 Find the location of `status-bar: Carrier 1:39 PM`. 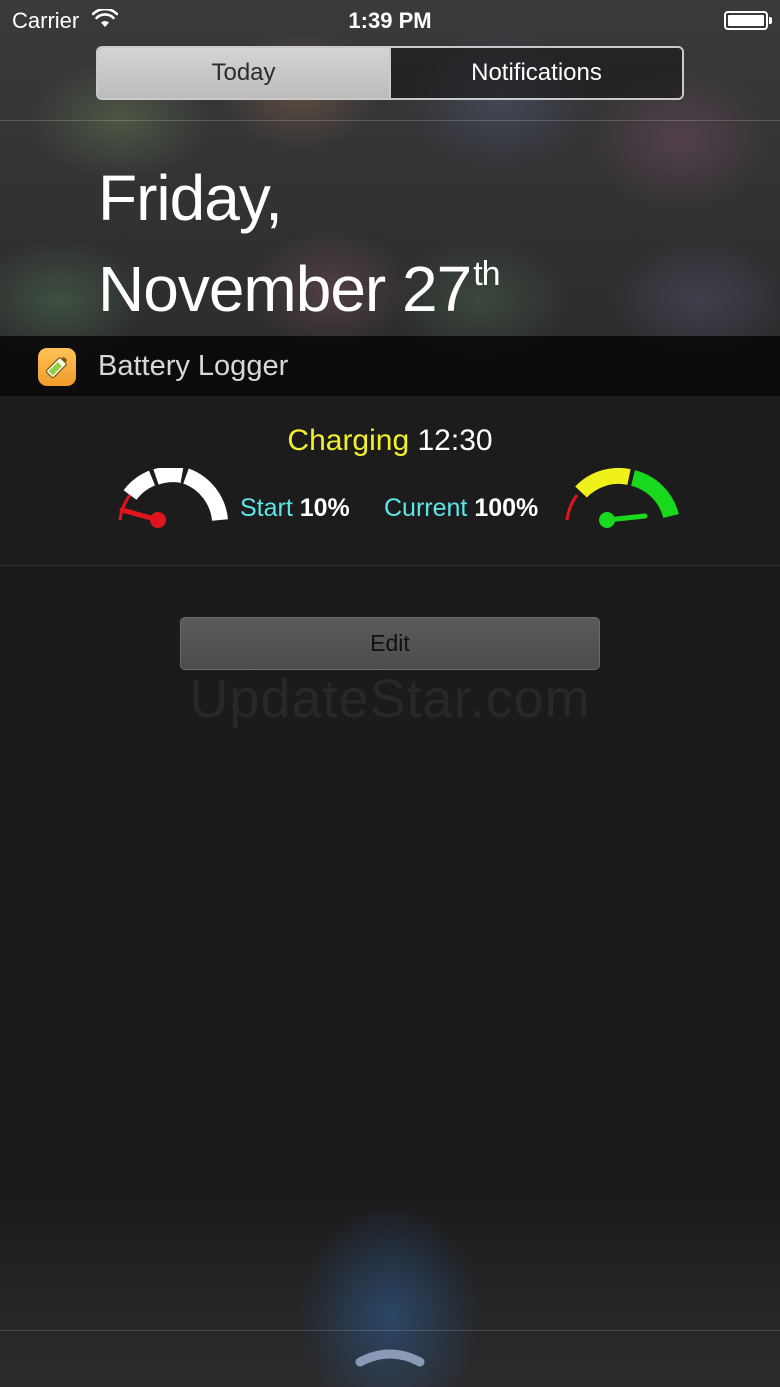

status-bar: Carrier 1:39 PM is located at coordinates (390, 20).